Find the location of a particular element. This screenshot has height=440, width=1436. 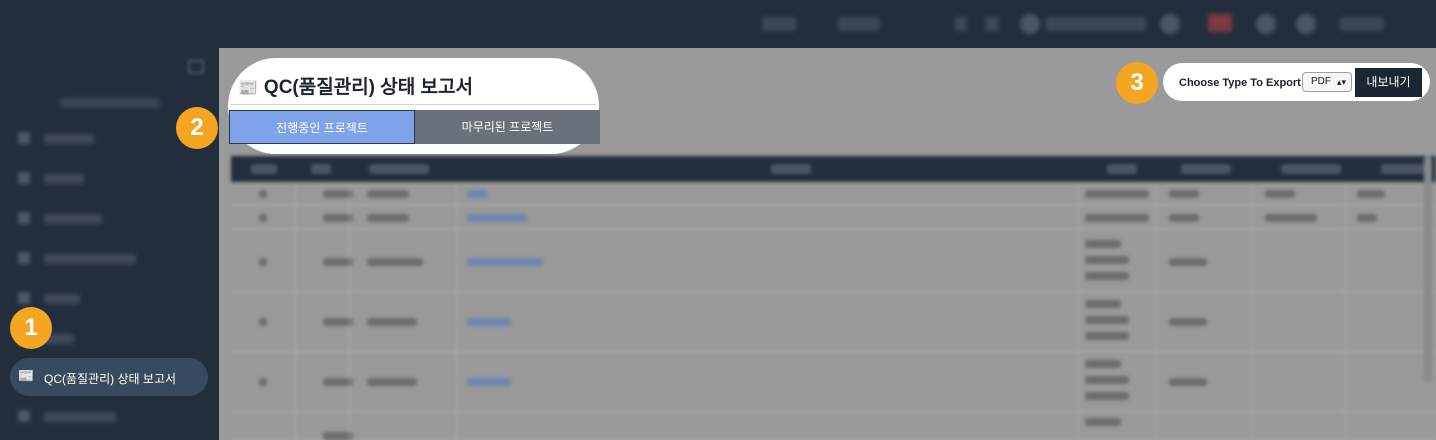

logout-link is located at coordinates (1362, 24).